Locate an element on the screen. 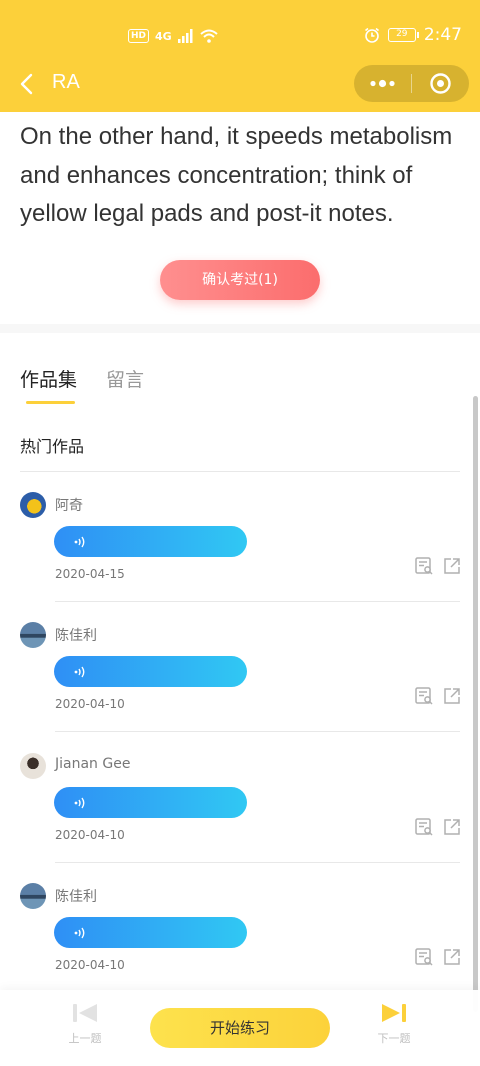  nav-bar: RA is located at coordinates (240, 84).